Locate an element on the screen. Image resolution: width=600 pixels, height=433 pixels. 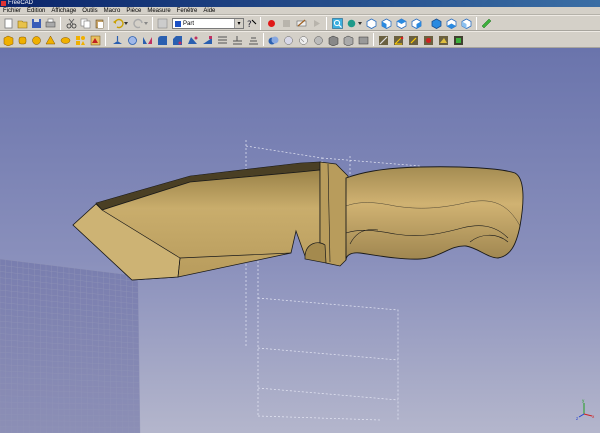
part-cylinder-icon is located at coordinates (22, 40).